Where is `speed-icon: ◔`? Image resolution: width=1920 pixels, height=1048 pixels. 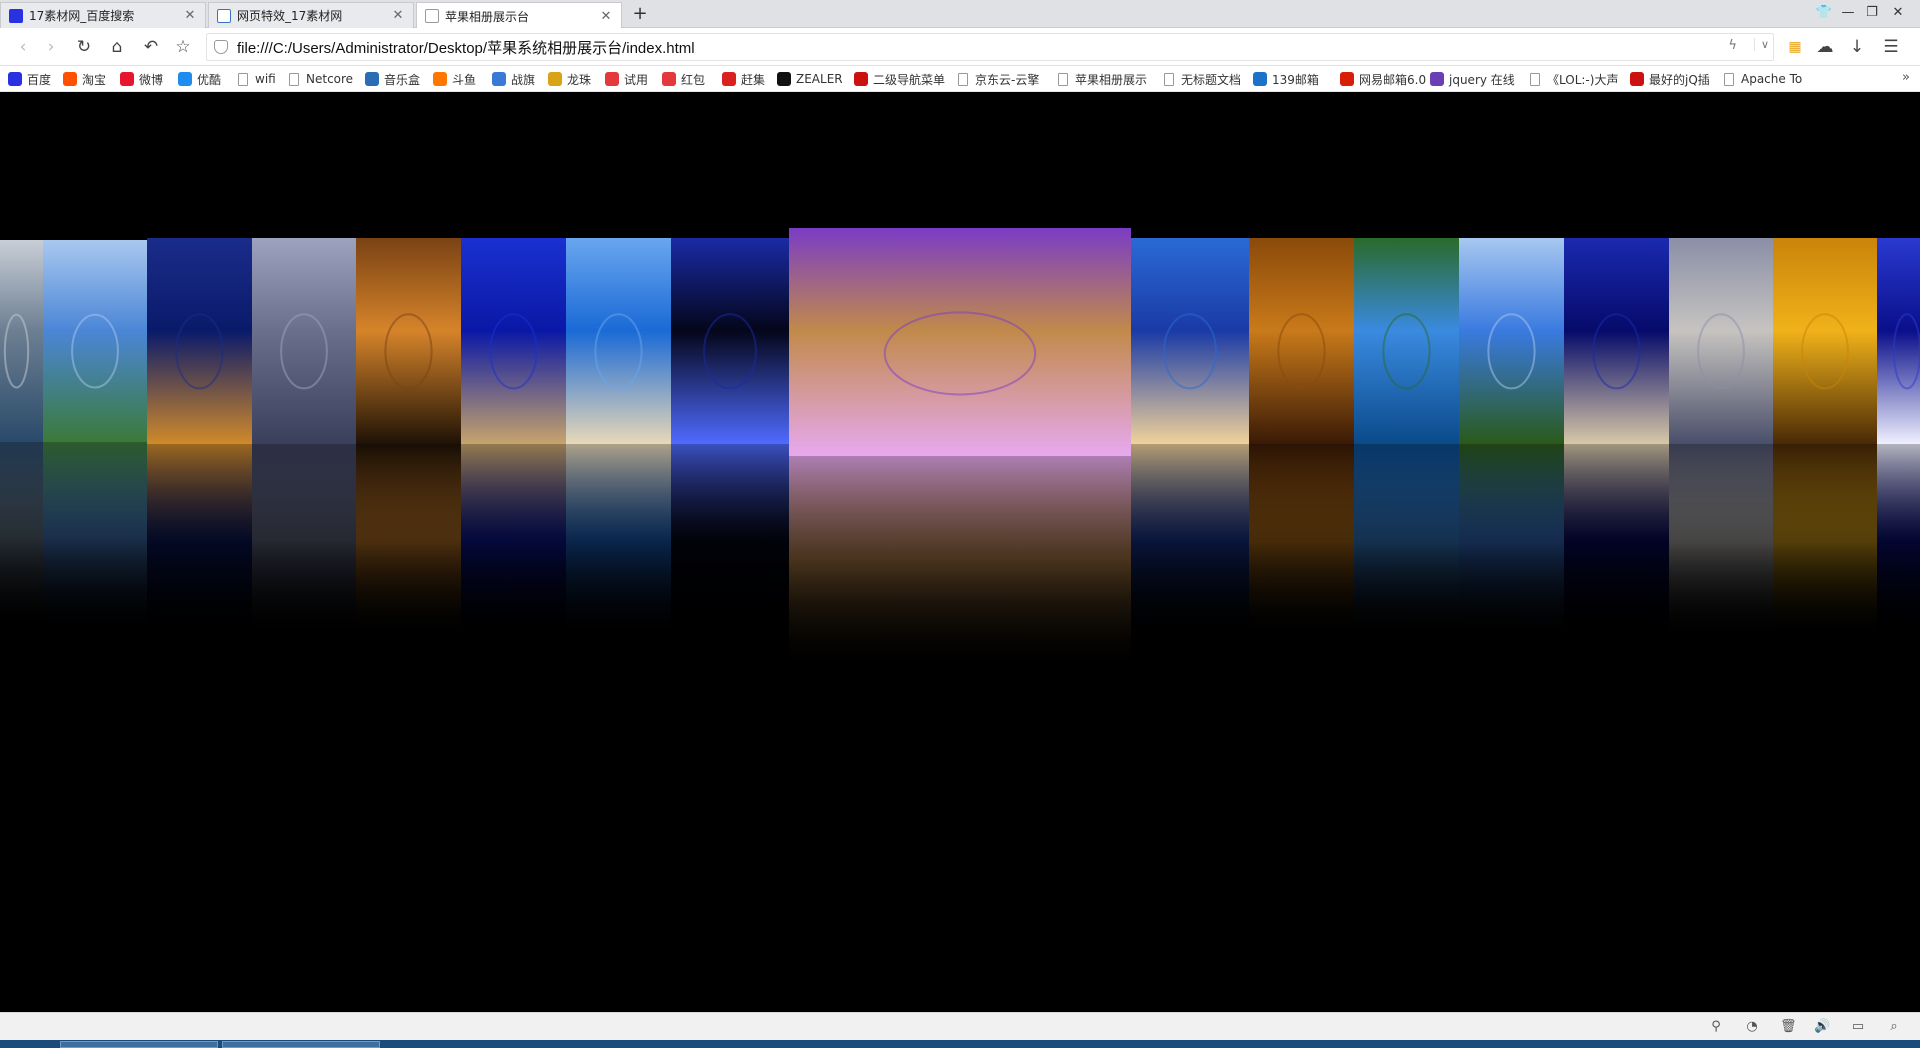
speed-icon: ◔ is located at coordinates (1752, 1027).